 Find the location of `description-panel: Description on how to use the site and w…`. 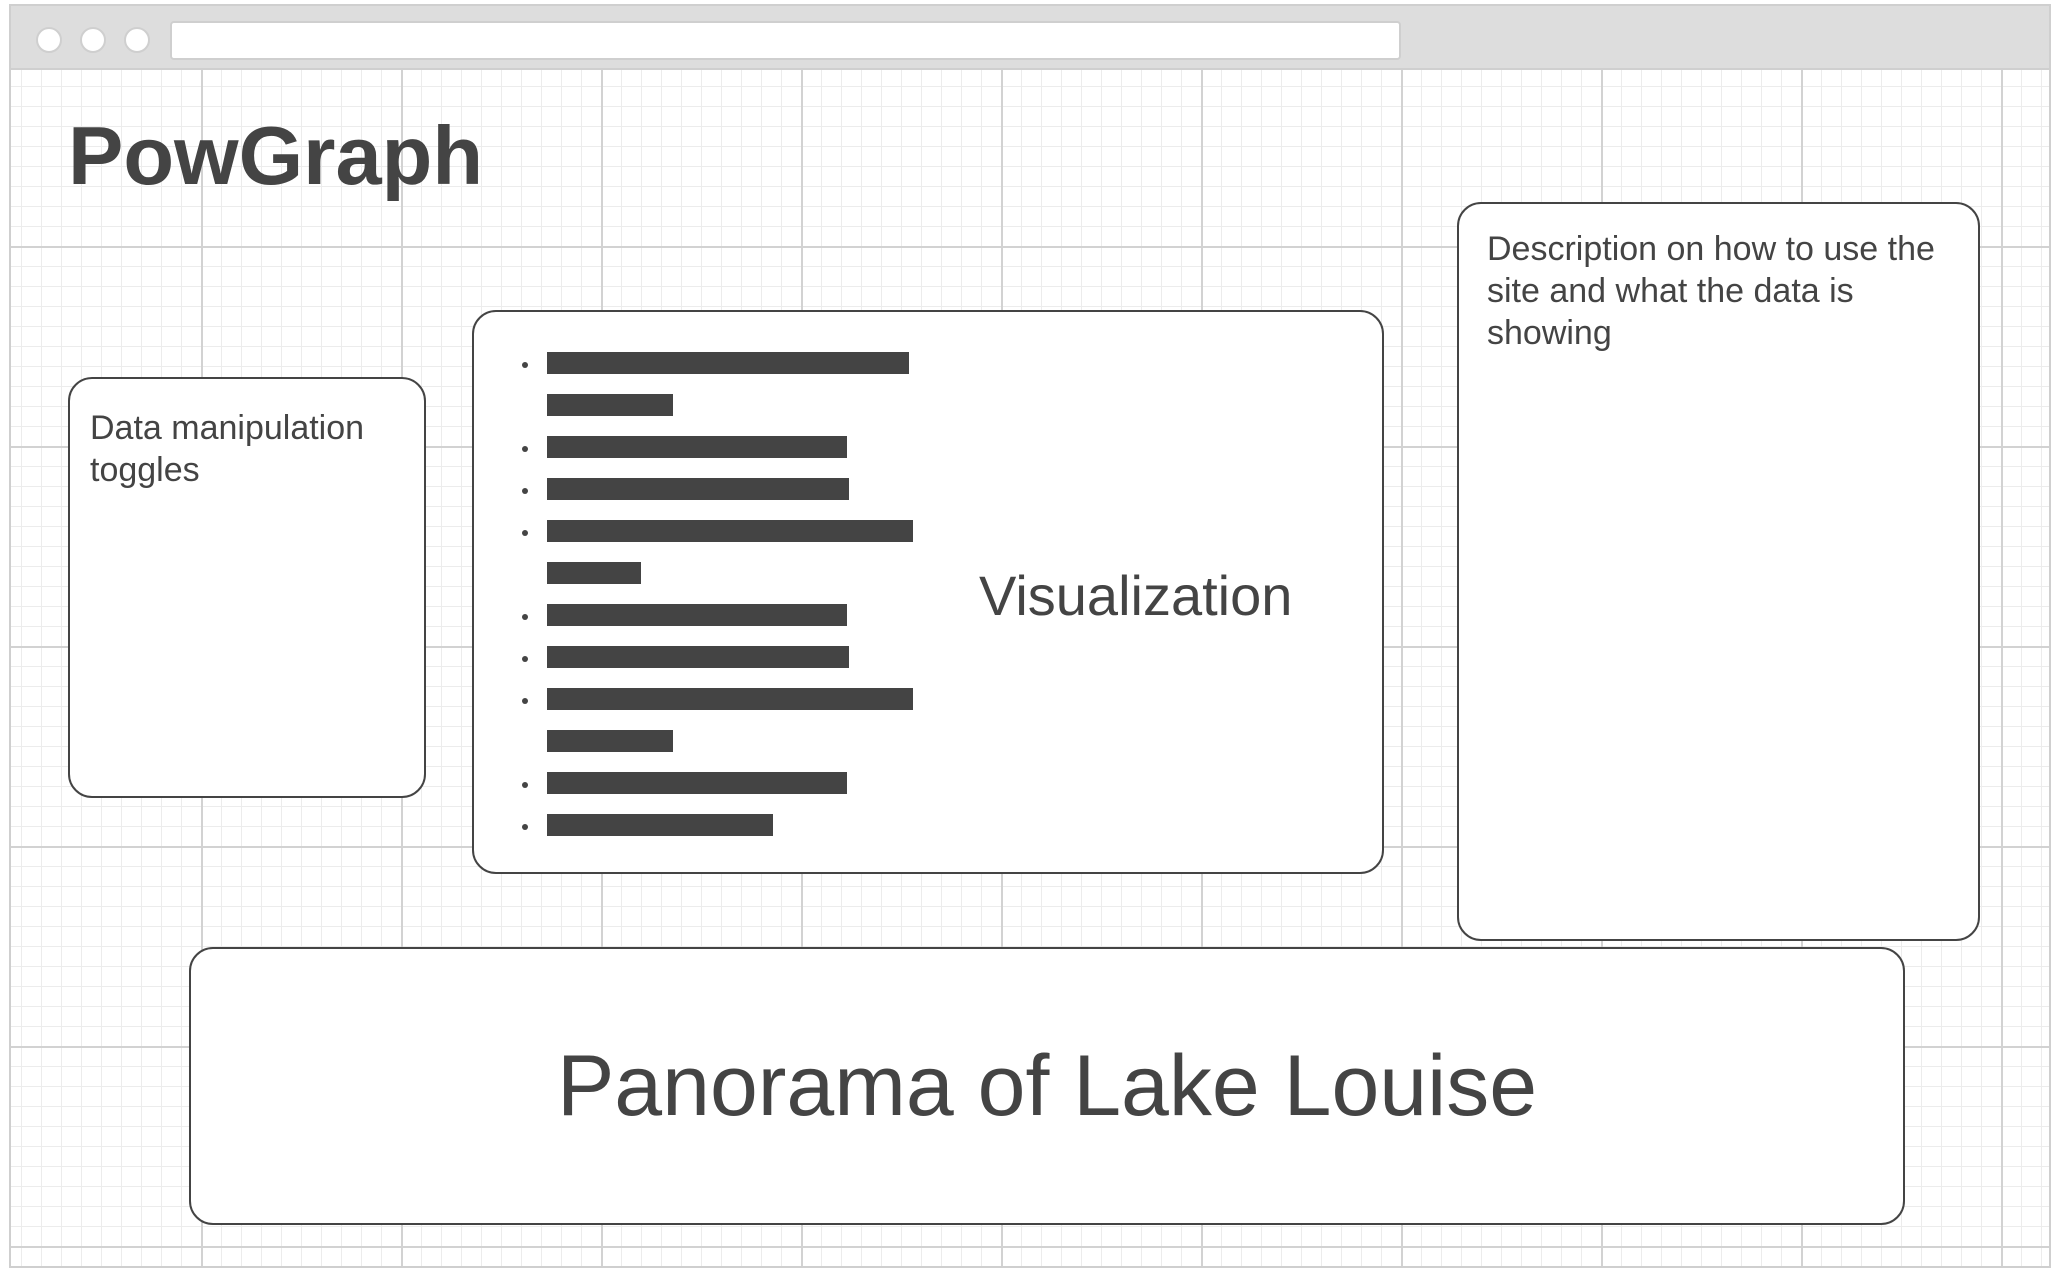

description-panel: Description on how to use the site and w… is located at coordinates (1718, 571).